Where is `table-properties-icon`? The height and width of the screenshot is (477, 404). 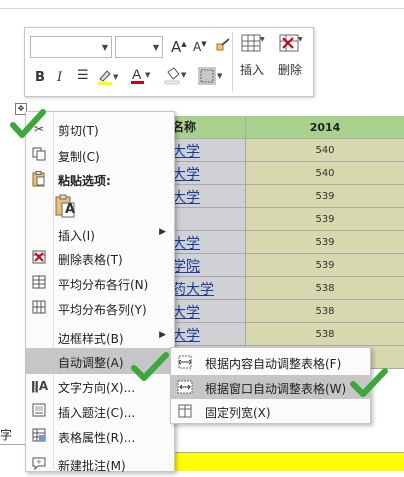 table-properties-icon is located at coordinates (39, 436).